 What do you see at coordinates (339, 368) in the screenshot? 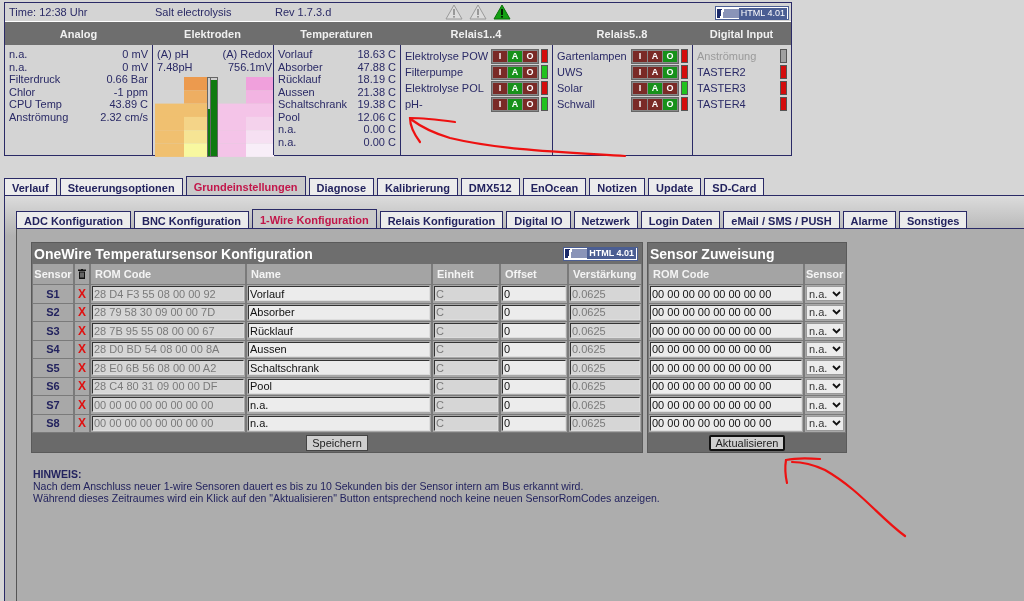
I see `name-field: Schaltschrank` at bounding box center [339, 368].